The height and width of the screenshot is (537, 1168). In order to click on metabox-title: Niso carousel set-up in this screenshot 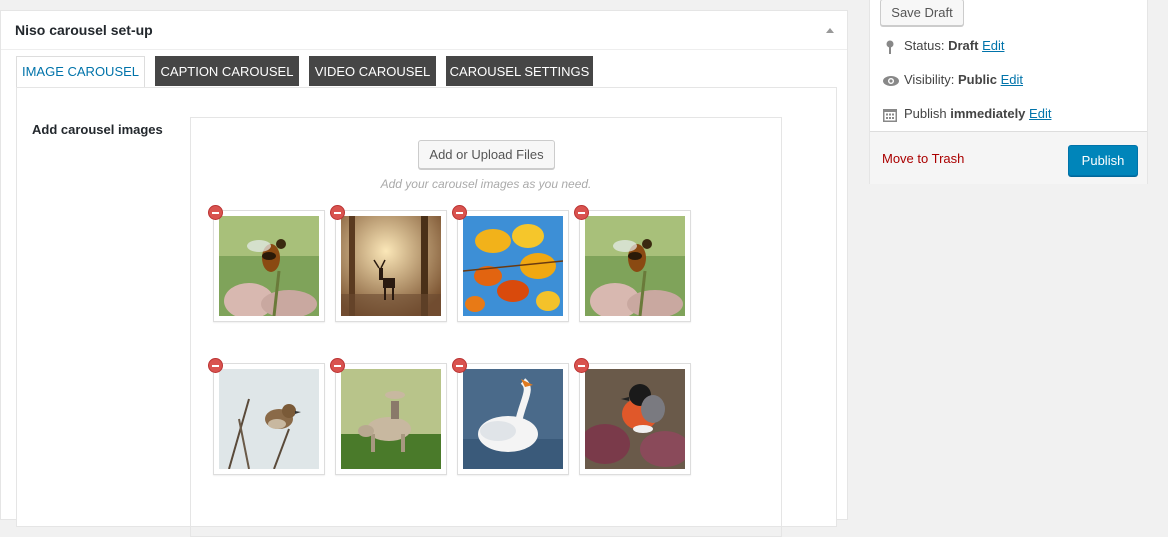, I will do `click(84, 30)`.